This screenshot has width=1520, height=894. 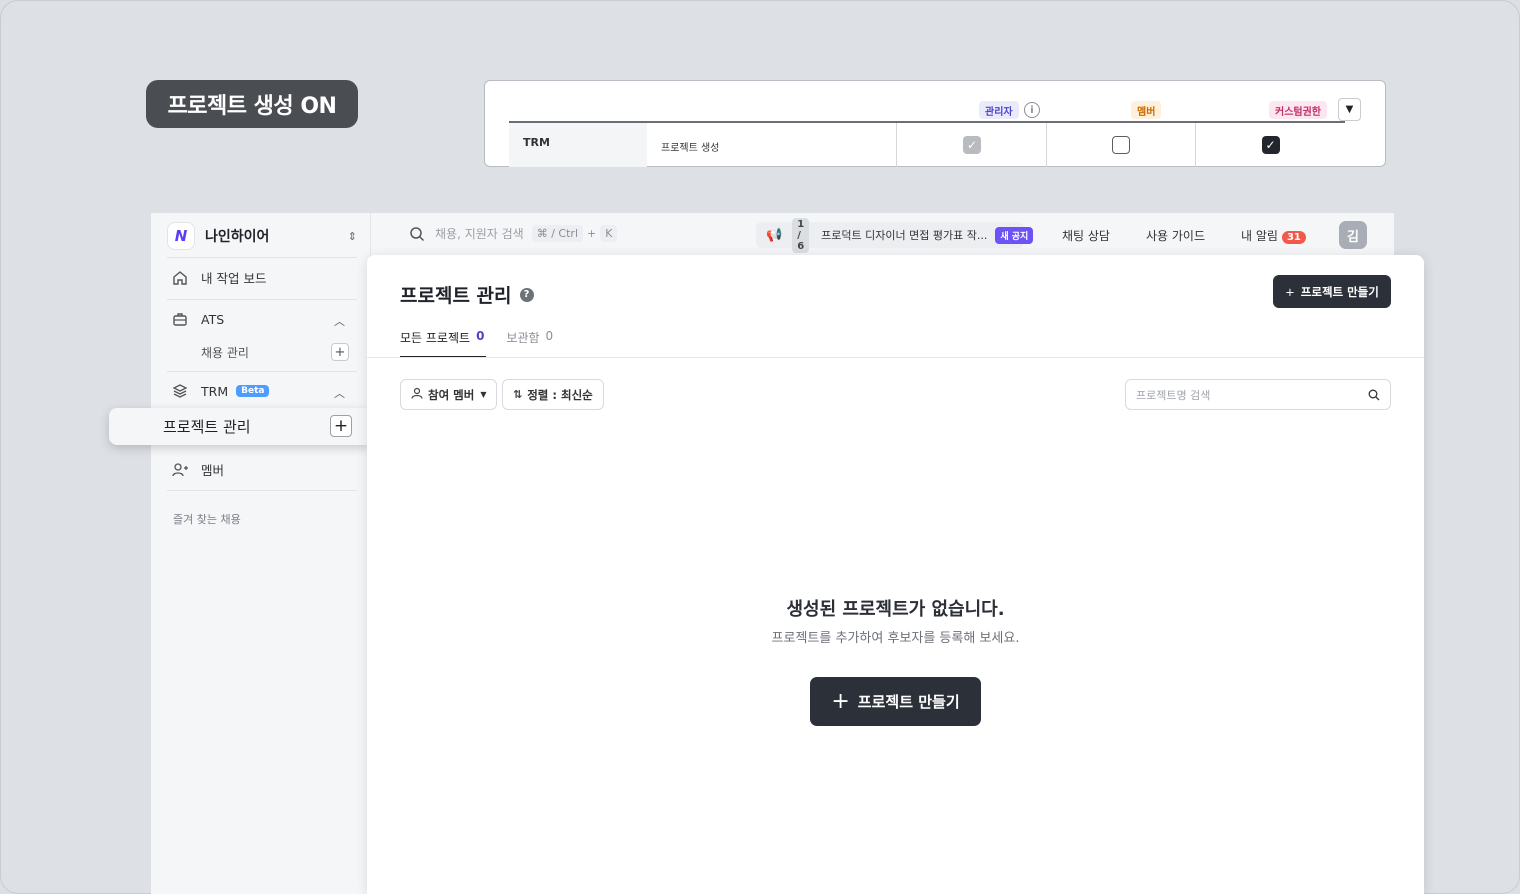 What do you see at coordinates (215, 391) in the screenshot?
I see `sidebar-item-label: TRM` at bounding box center [215, 391].